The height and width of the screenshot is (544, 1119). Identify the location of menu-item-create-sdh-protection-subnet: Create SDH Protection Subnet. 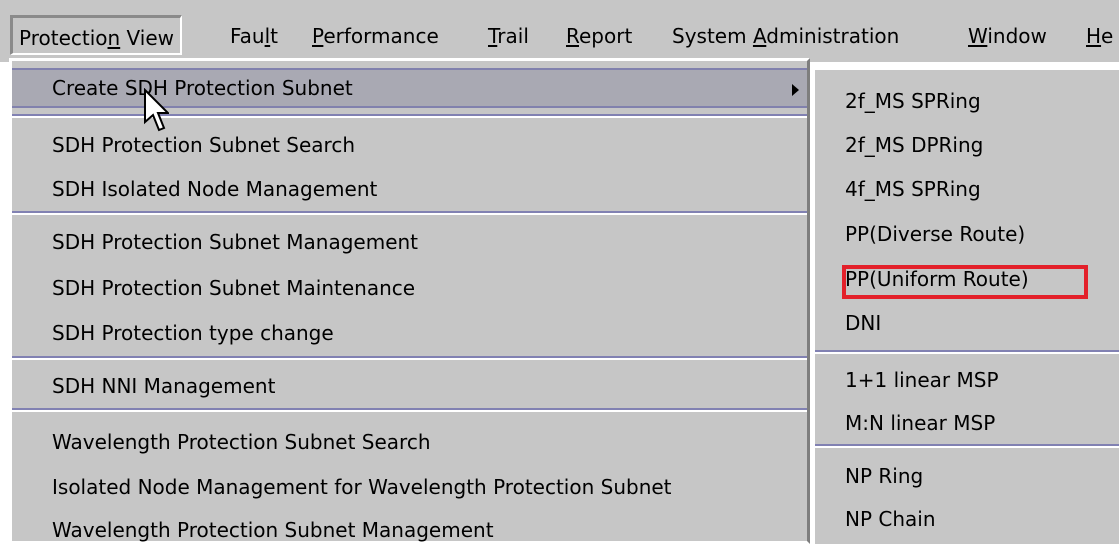
(409, 88).